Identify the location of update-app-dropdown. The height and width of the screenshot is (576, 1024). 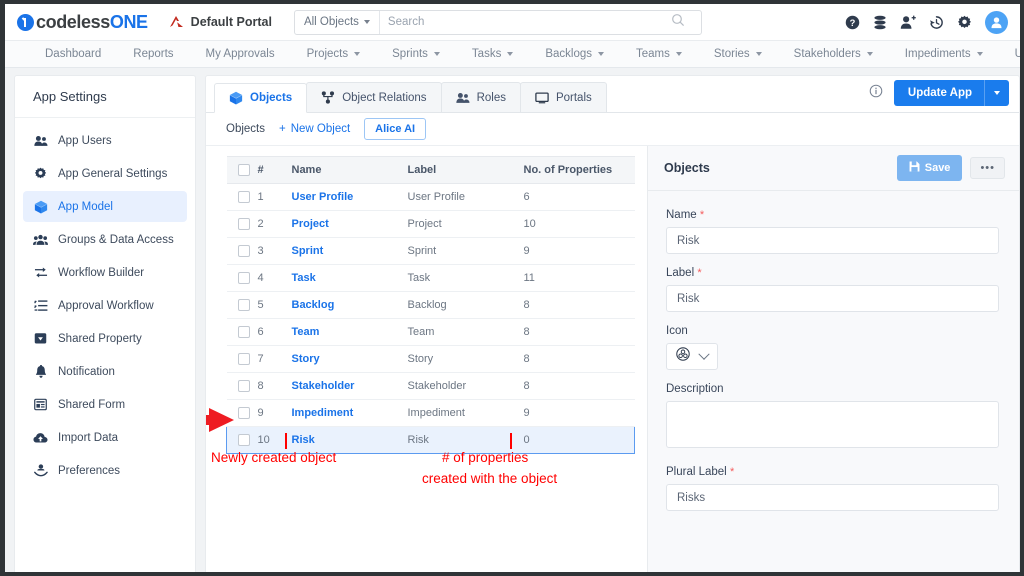
(997, 93).